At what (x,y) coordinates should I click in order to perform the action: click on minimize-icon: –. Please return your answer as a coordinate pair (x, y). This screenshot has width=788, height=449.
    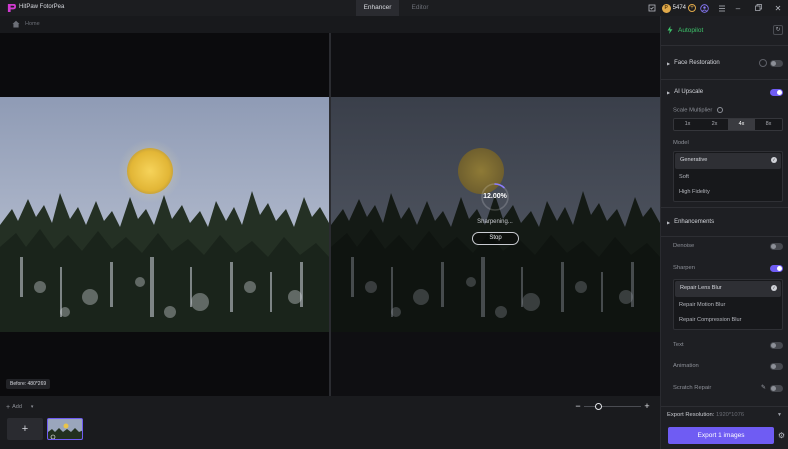
    Looking at the image, I should click on (738, 8).